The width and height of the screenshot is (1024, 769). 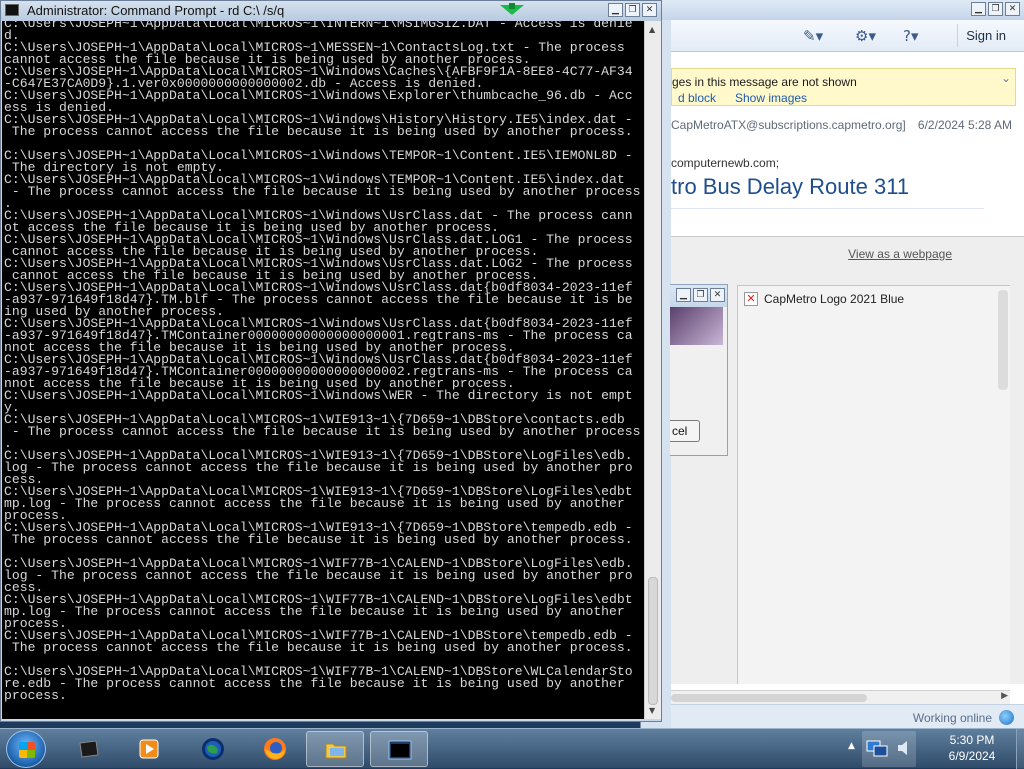 What do you see at coordinates (813, 36) in the screenshot?
I see `paintbrush-icon: ✎▾` at bounding box center [813, 36].